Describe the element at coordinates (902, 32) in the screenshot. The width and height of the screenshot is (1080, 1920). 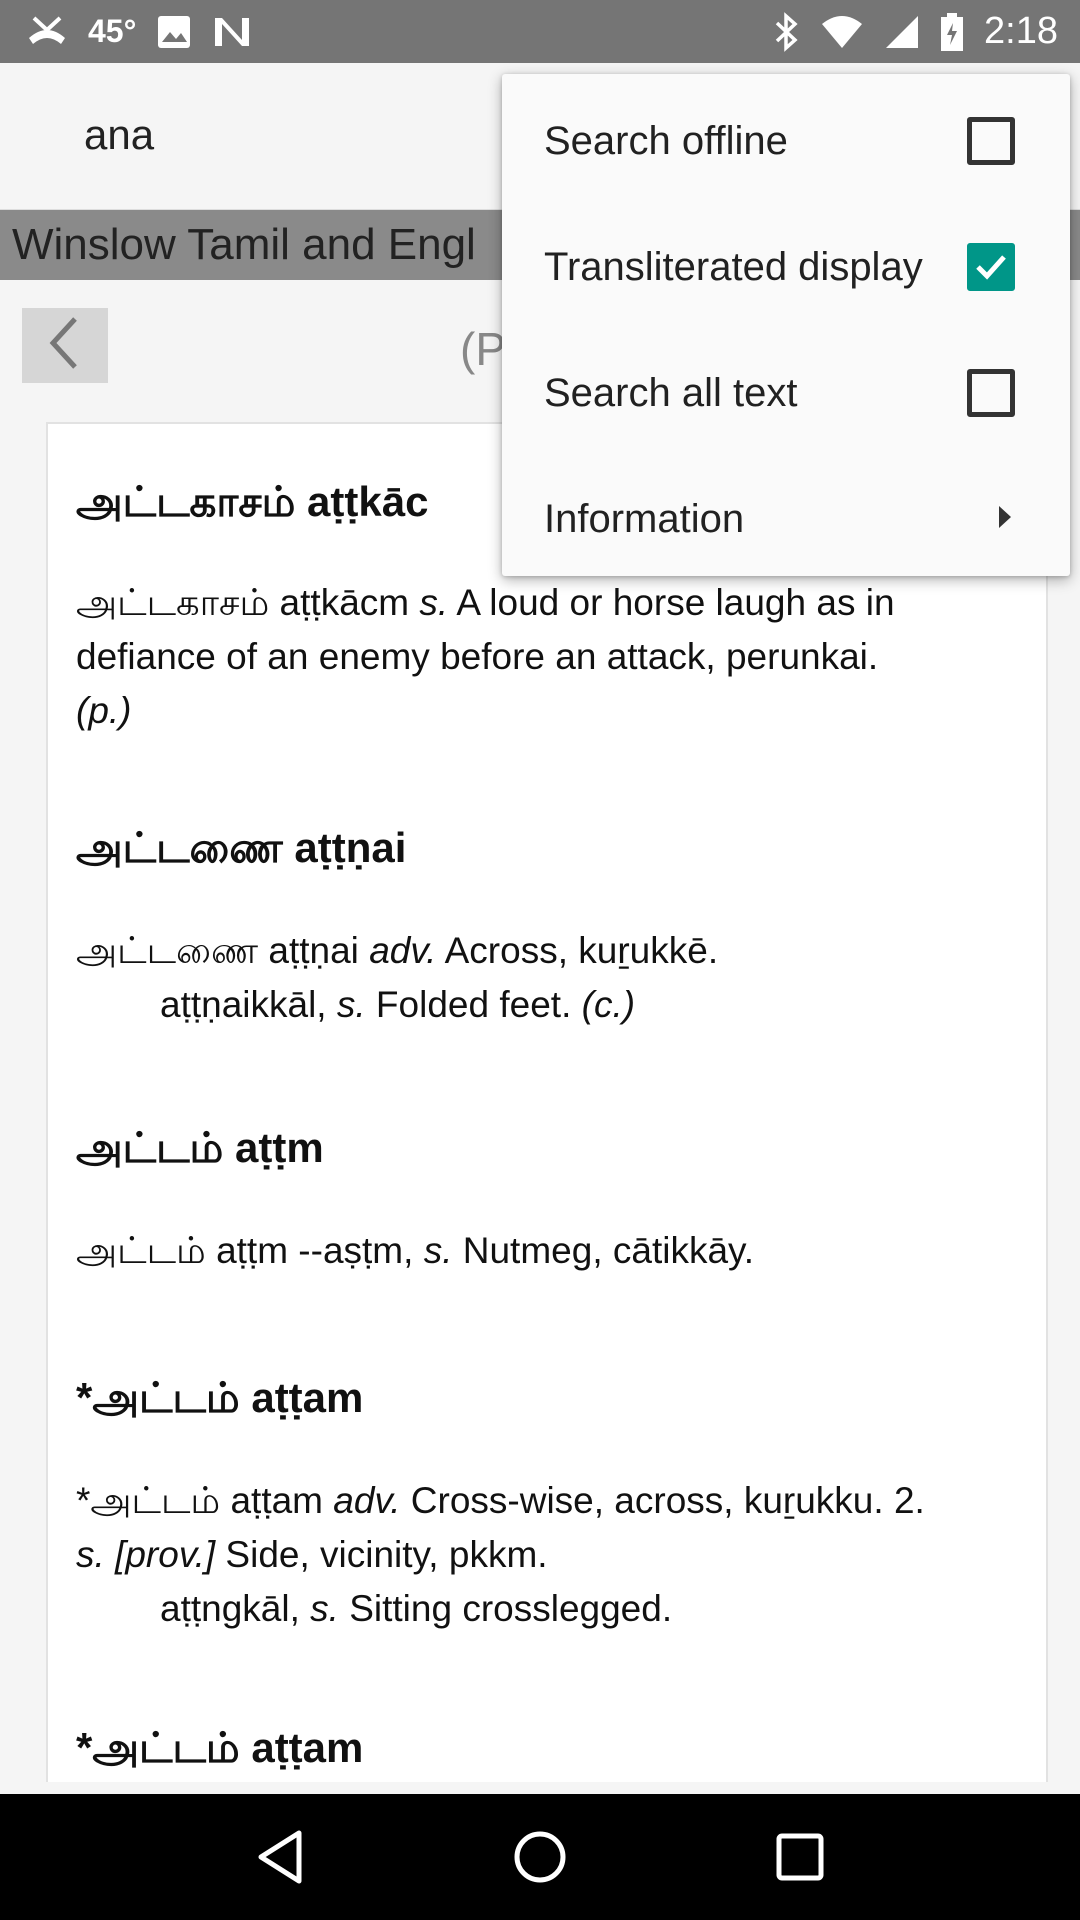
I see `signal-icon` at that location.